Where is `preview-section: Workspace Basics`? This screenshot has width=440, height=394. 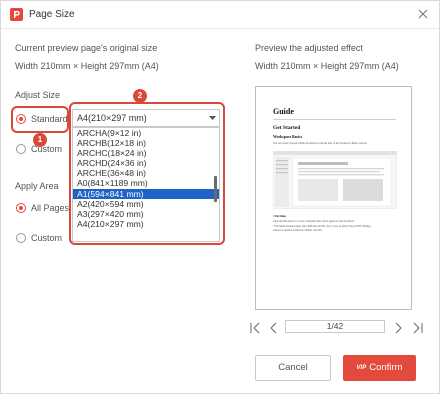 preview-section: Workspace Basics is located at coordinates (288, 137).